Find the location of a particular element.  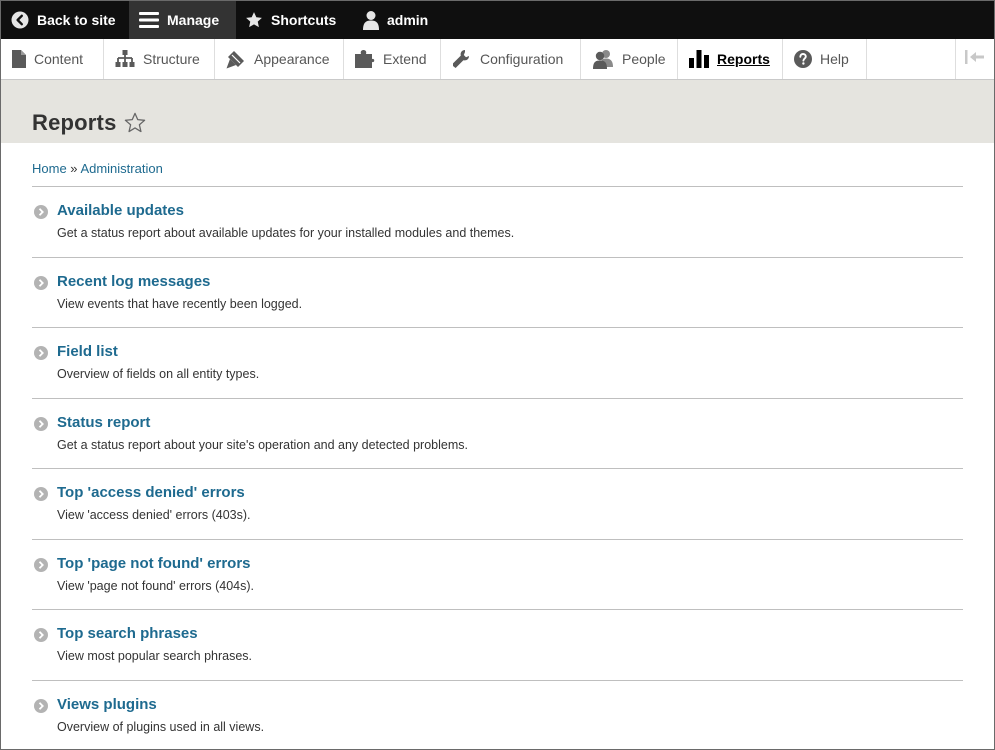

tray-item-label: Structure is located at coordinates (171, 59).